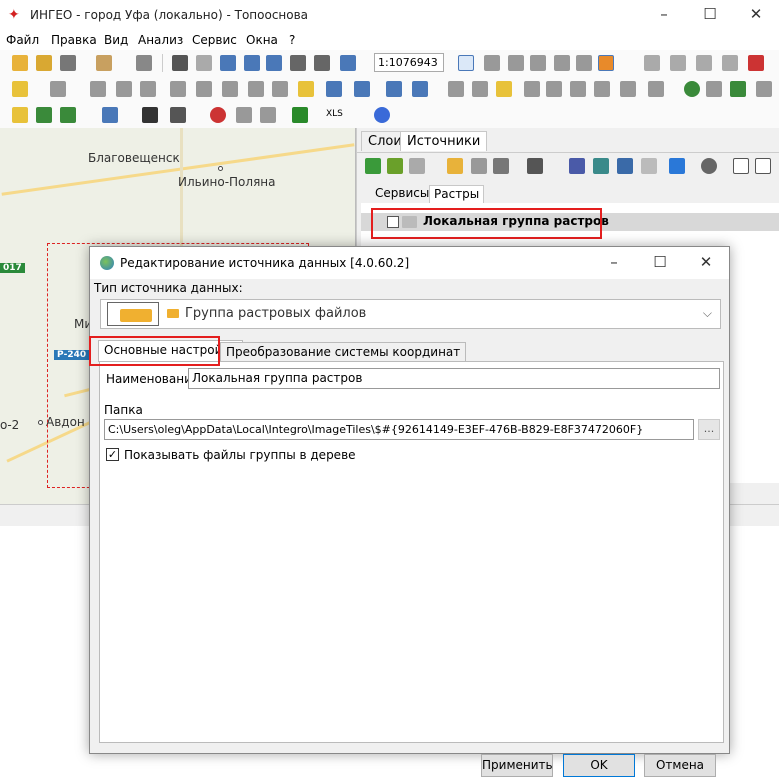  What do you see at coordinates (709, 166) in the screenshot?
I see `settings-gear-icon` at bounding box center [709, 166].